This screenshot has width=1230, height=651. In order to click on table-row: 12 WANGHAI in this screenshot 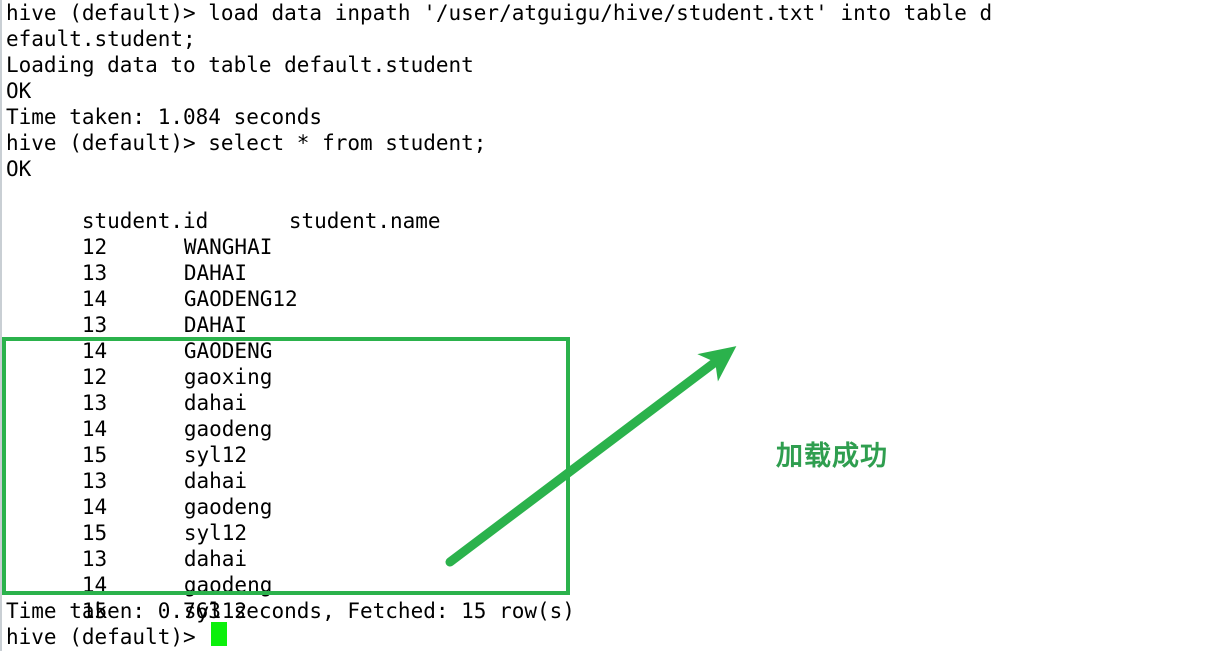, I will do `click(139, 233)`.